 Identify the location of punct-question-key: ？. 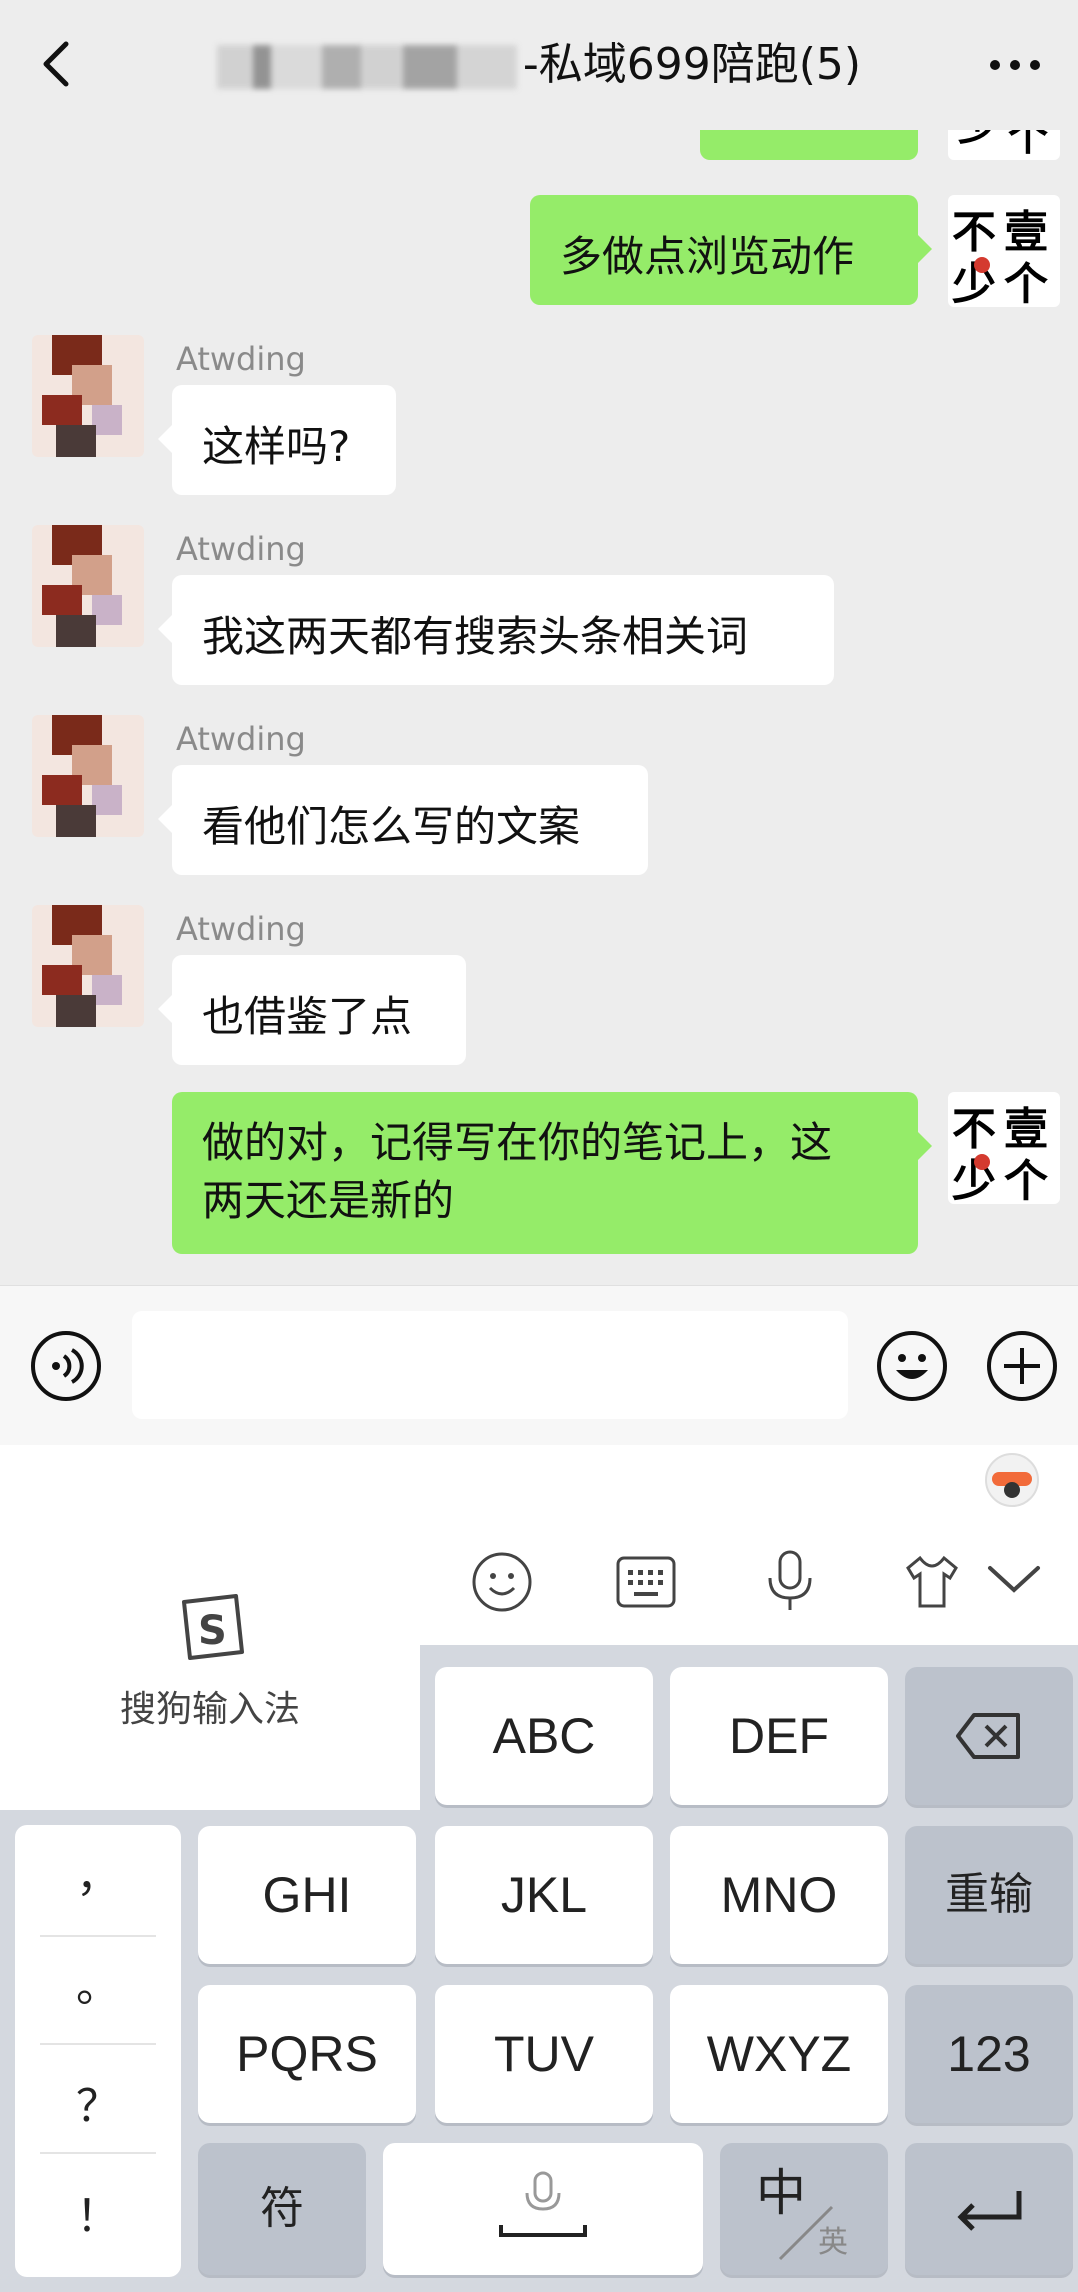
(98, 2102).